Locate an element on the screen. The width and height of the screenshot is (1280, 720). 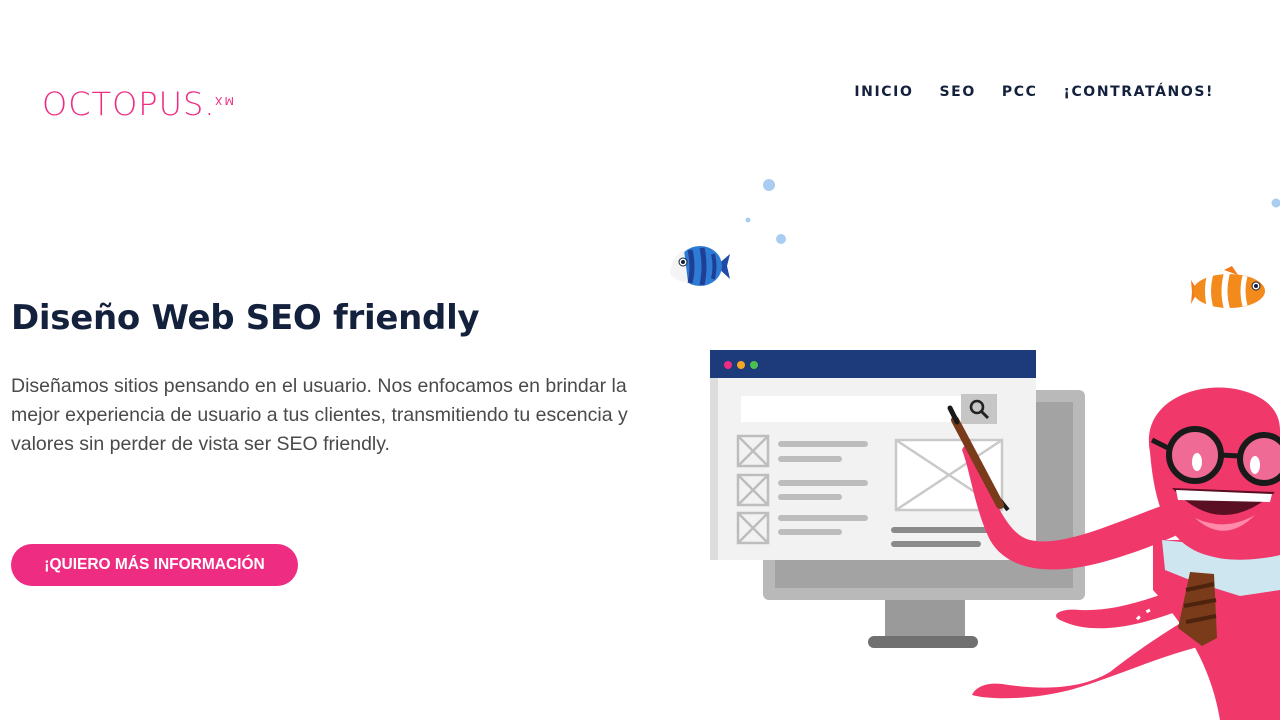
blue-tang-fish-icon is located at coordinates (700, 266).